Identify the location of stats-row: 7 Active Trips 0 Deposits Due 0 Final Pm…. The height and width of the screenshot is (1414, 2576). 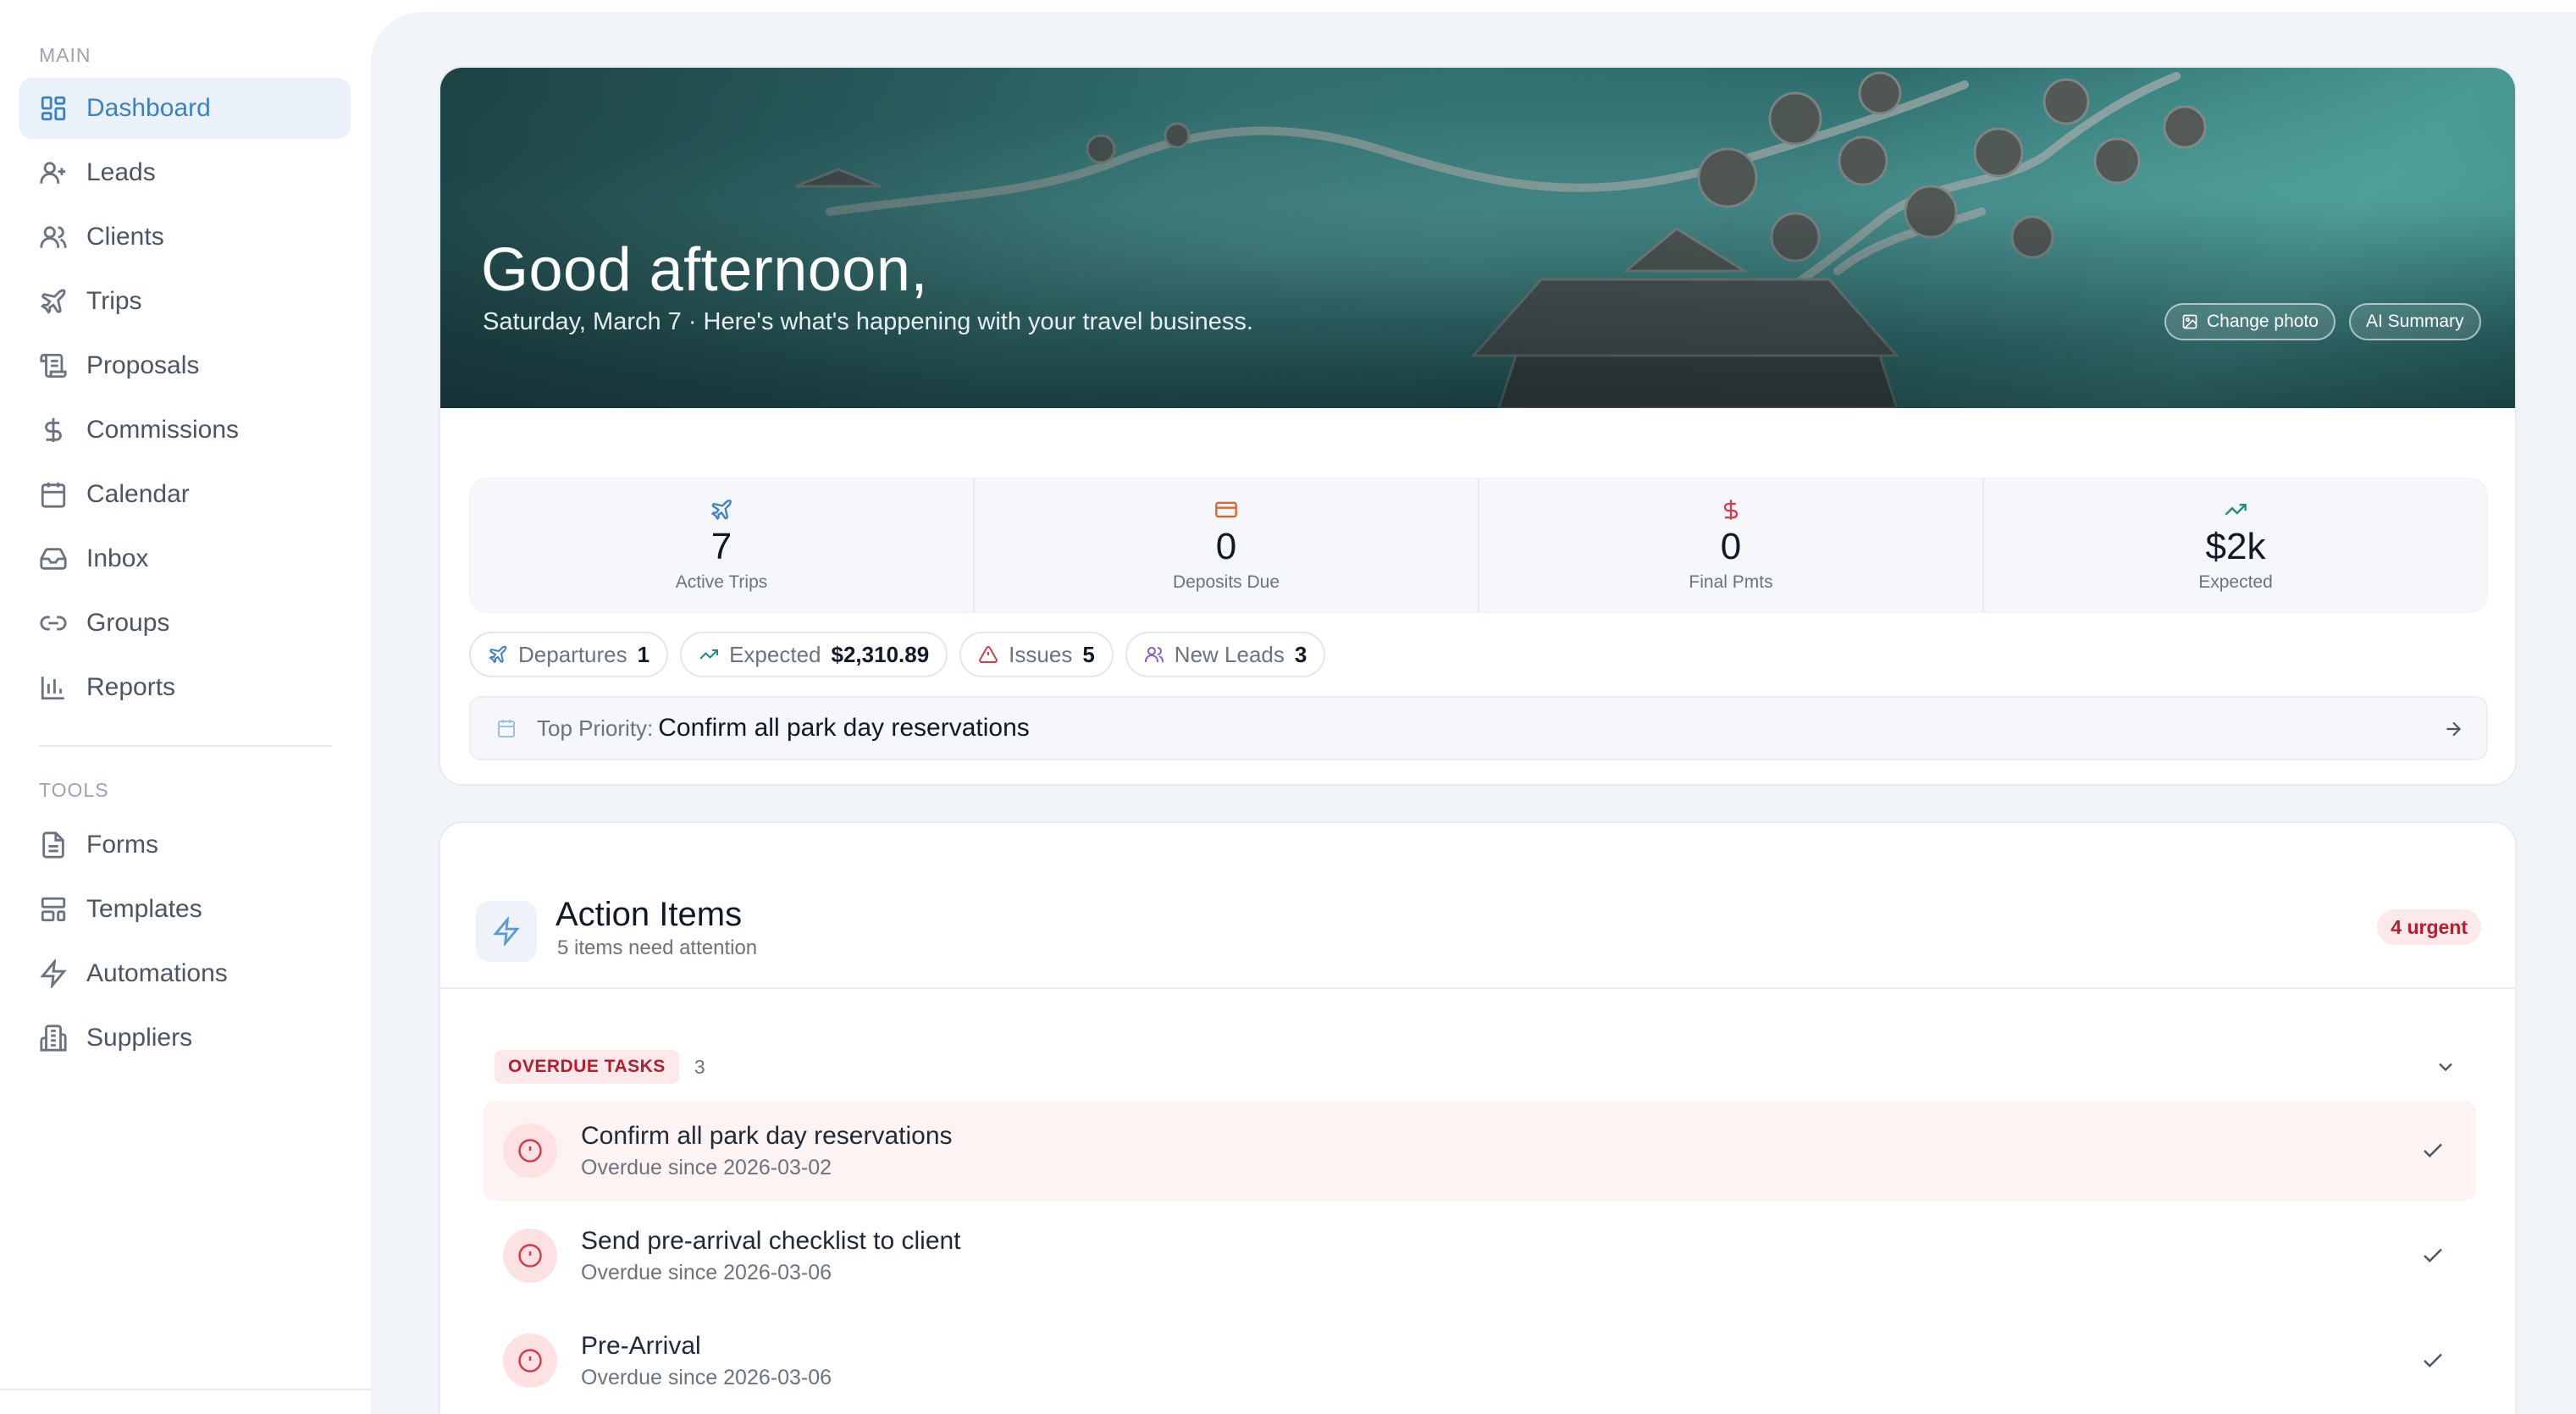
(1478, 545).